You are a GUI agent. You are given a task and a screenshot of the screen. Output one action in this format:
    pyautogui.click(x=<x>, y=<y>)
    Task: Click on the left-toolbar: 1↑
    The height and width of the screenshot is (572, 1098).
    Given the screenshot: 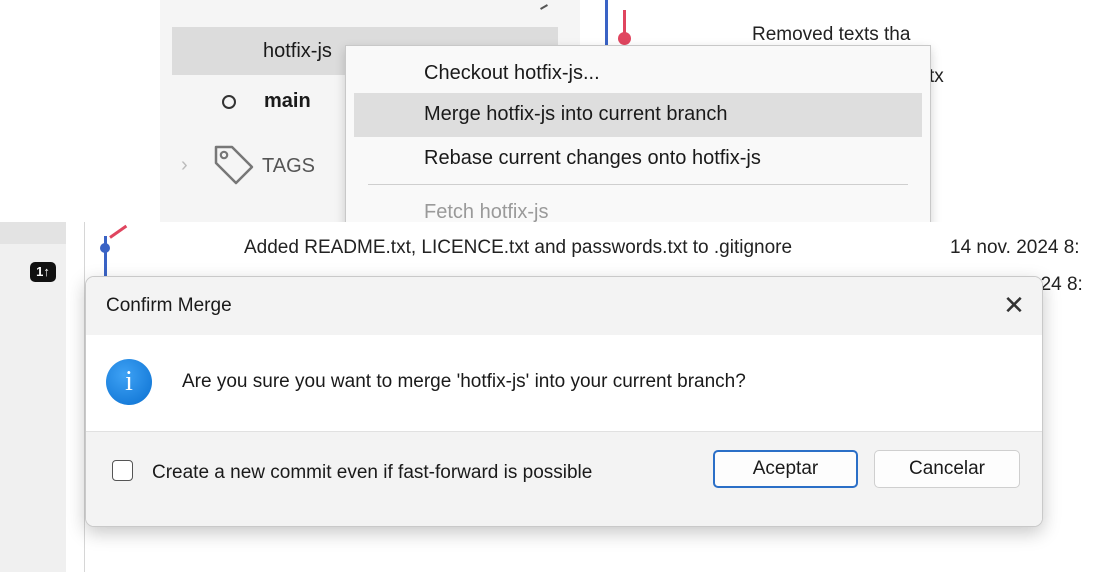 What is the action you would take?
    pyautogui.click(x=33, y=397)
    